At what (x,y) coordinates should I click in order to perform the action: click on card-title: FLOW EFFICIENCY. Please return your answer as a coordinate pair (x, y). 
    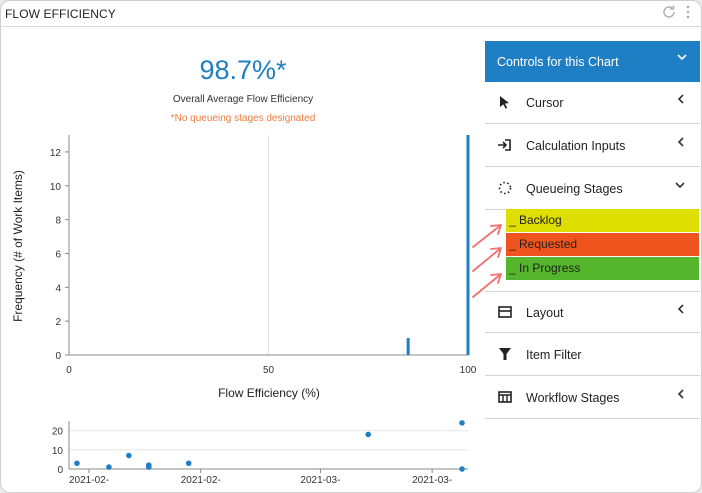
    Looking at the image, I should click on (60, 14).